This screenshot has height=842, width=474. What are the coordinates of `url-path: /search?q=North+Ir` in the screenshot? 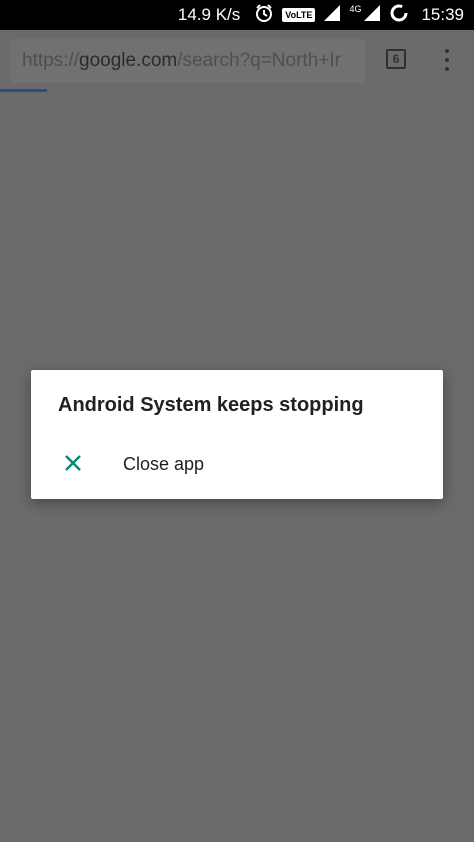 It's located at (259, 60).